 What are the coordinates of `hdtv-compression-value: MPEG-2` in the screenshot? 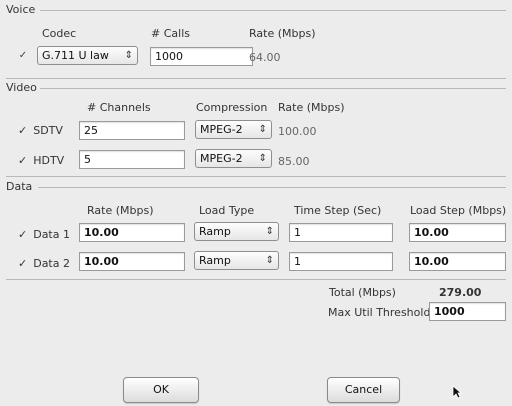 It's located at (221, 158).